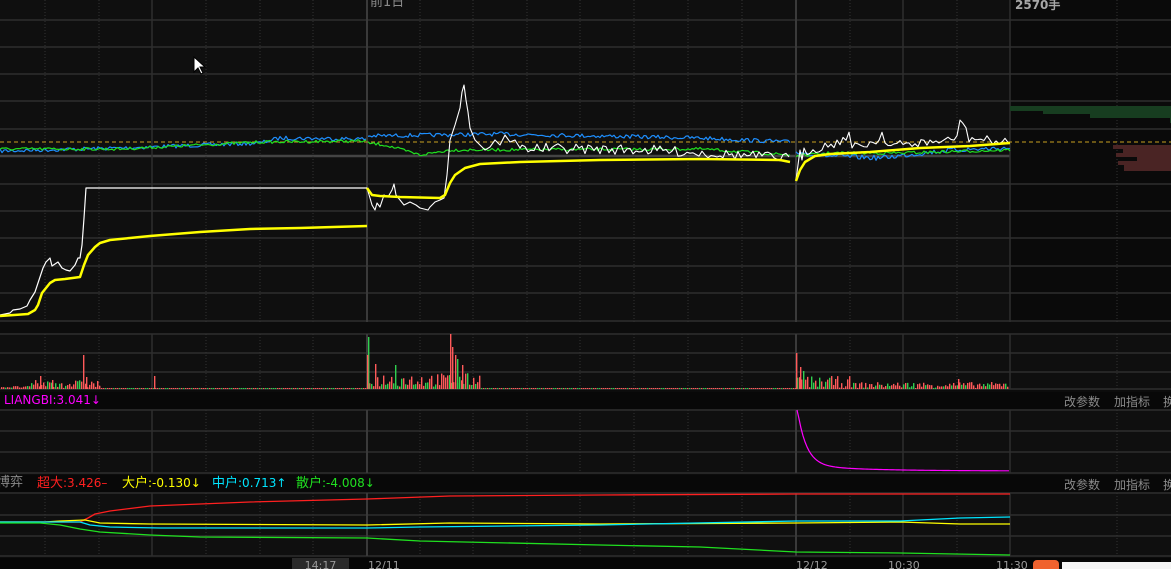 The image size is (1171, 569). Describe the element at coordinates (1046, 564) in the screenshot. I see `taskbar-app-icon` at that location.